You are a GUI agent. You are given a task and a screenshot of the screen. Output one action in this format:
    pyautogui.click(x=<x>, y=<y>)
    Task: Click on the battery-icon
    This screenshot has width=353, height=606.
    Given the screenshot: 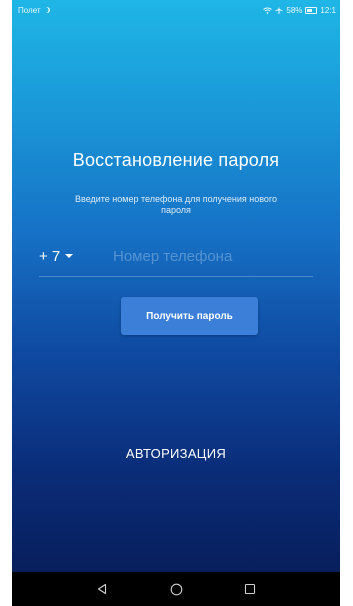 What is the action you would take?
    pyautogui.click(x=311, y=10)
    